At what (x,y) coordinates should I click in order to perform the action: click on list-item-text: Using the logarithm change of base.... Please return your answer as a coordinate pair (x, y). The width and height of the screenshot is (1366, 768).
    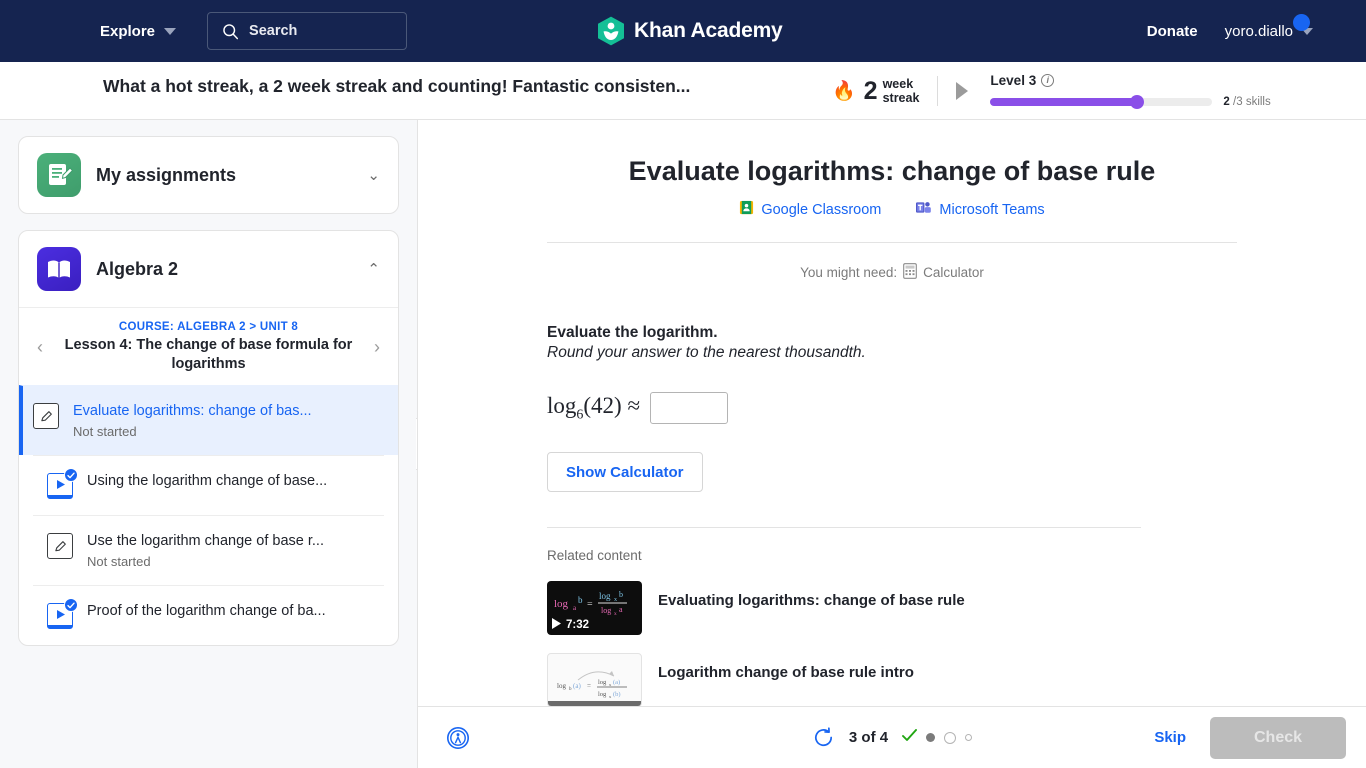
    Looking at the image, I should click on (230, 481).